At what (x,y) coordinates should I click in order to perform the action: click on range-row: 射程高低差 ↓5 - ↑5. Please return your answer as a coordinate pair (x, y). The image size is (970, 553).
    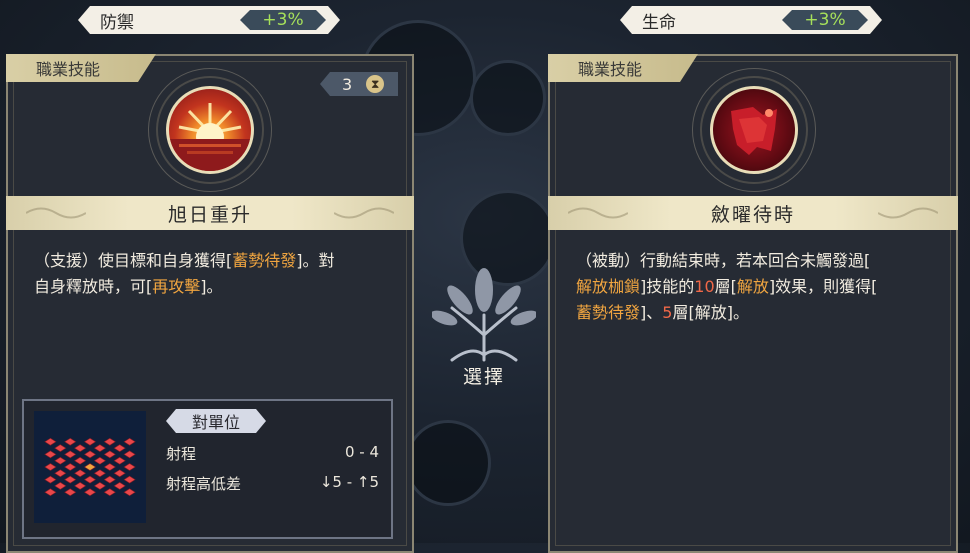
    Looking at the image, I should click on (272, 483).